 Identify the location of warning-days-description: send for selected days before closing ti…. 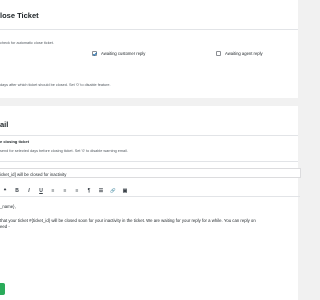
(64, 151).